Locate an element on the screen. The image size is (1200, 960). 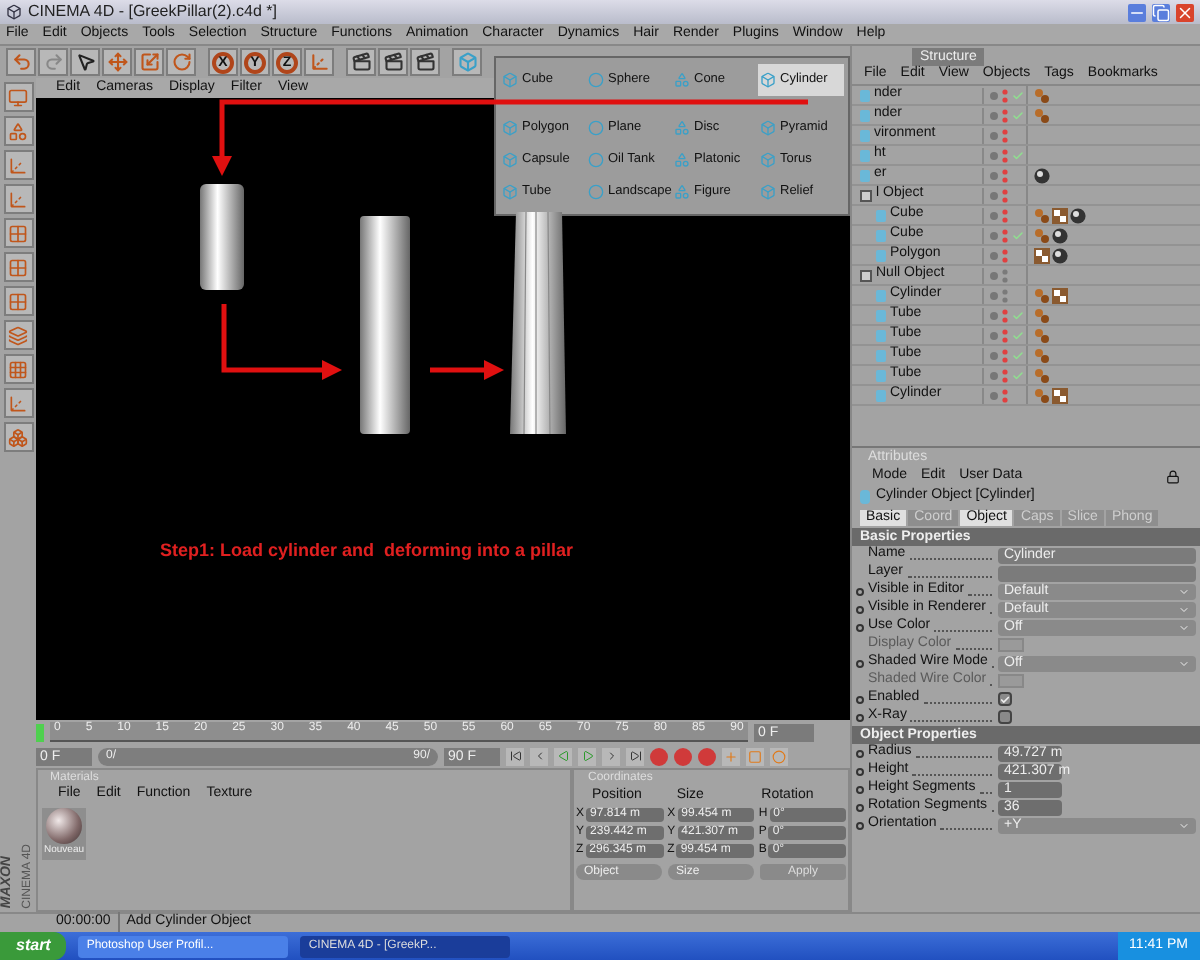
render-view-button is located at coordinates (361, 62).